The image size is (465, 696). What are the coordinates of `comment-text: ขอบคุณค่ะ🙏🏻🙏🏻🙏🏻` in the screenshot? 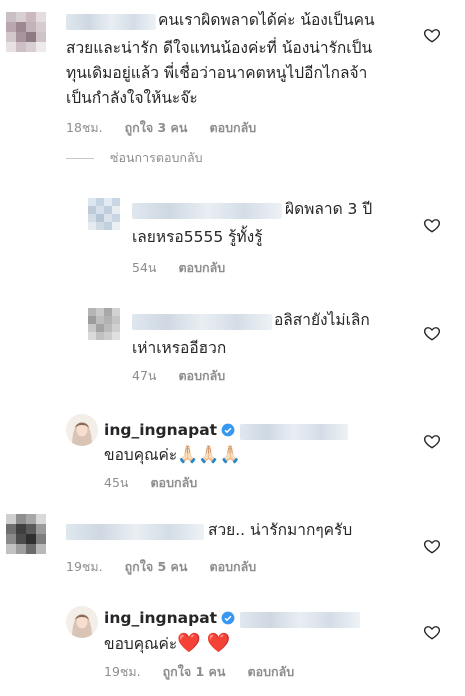 It's located at (172, 455).